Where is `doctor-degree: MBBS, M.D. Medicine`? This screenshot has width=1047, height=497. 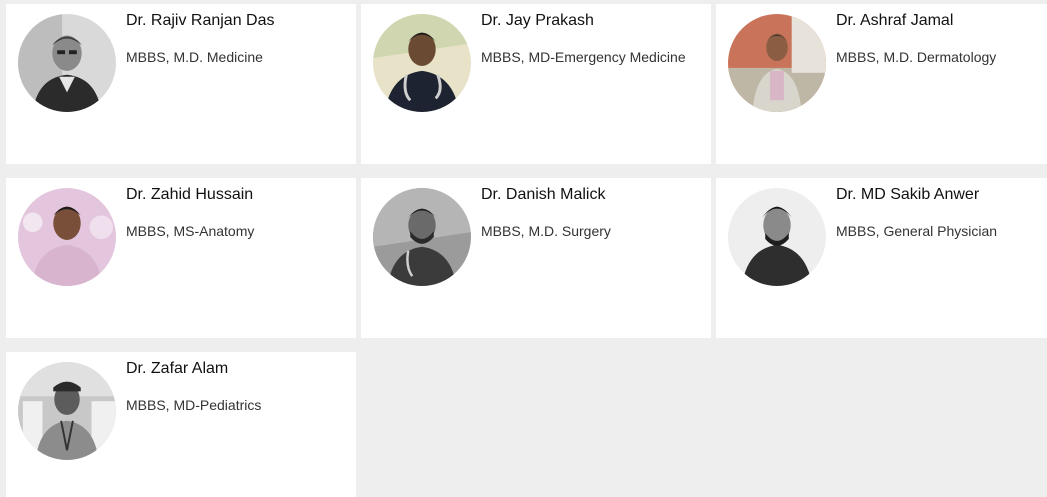 doctor-degree: MBBS, M.D. Medicine is located at coordinates (194, 57).